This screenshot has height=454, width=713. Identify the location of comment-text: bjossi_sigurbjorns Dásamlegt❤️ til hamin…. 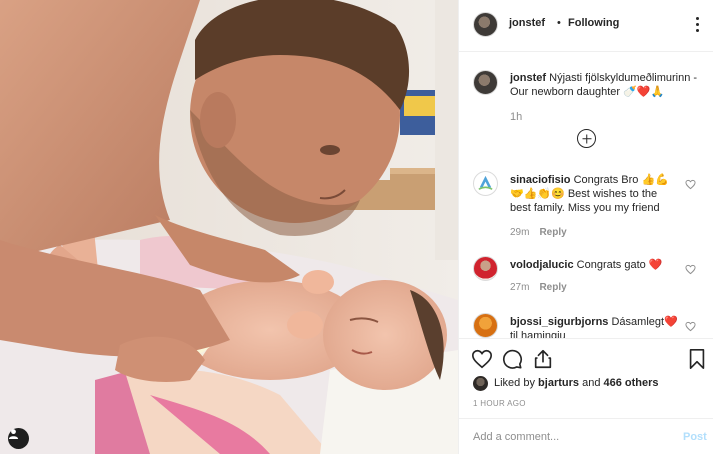
(595, 326).